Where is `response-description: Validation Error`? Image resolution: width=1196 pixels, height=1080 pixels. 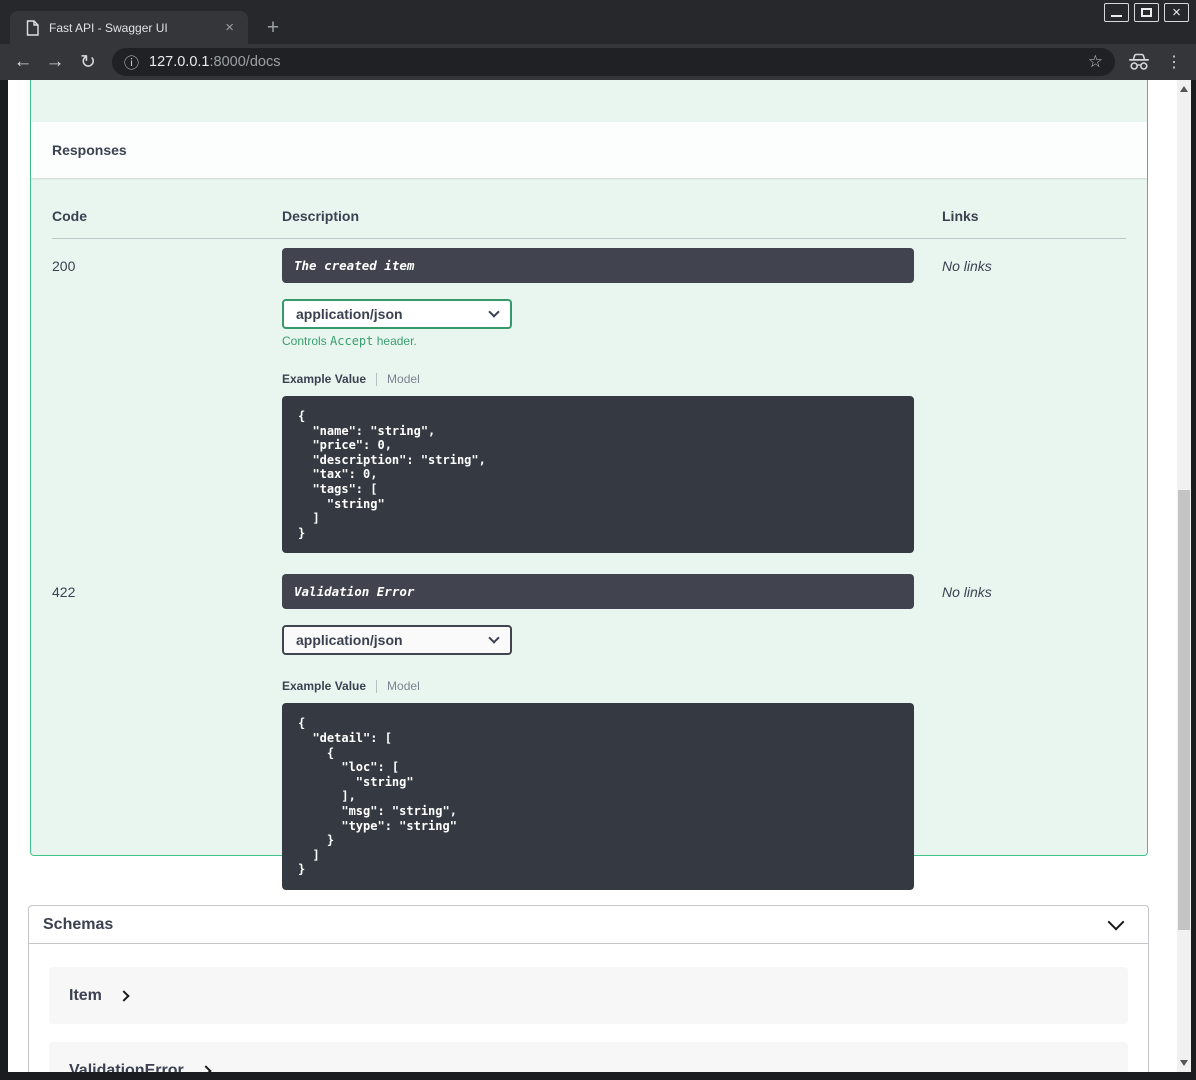 response-description: Validation Error is located at coordinates (598, 592).